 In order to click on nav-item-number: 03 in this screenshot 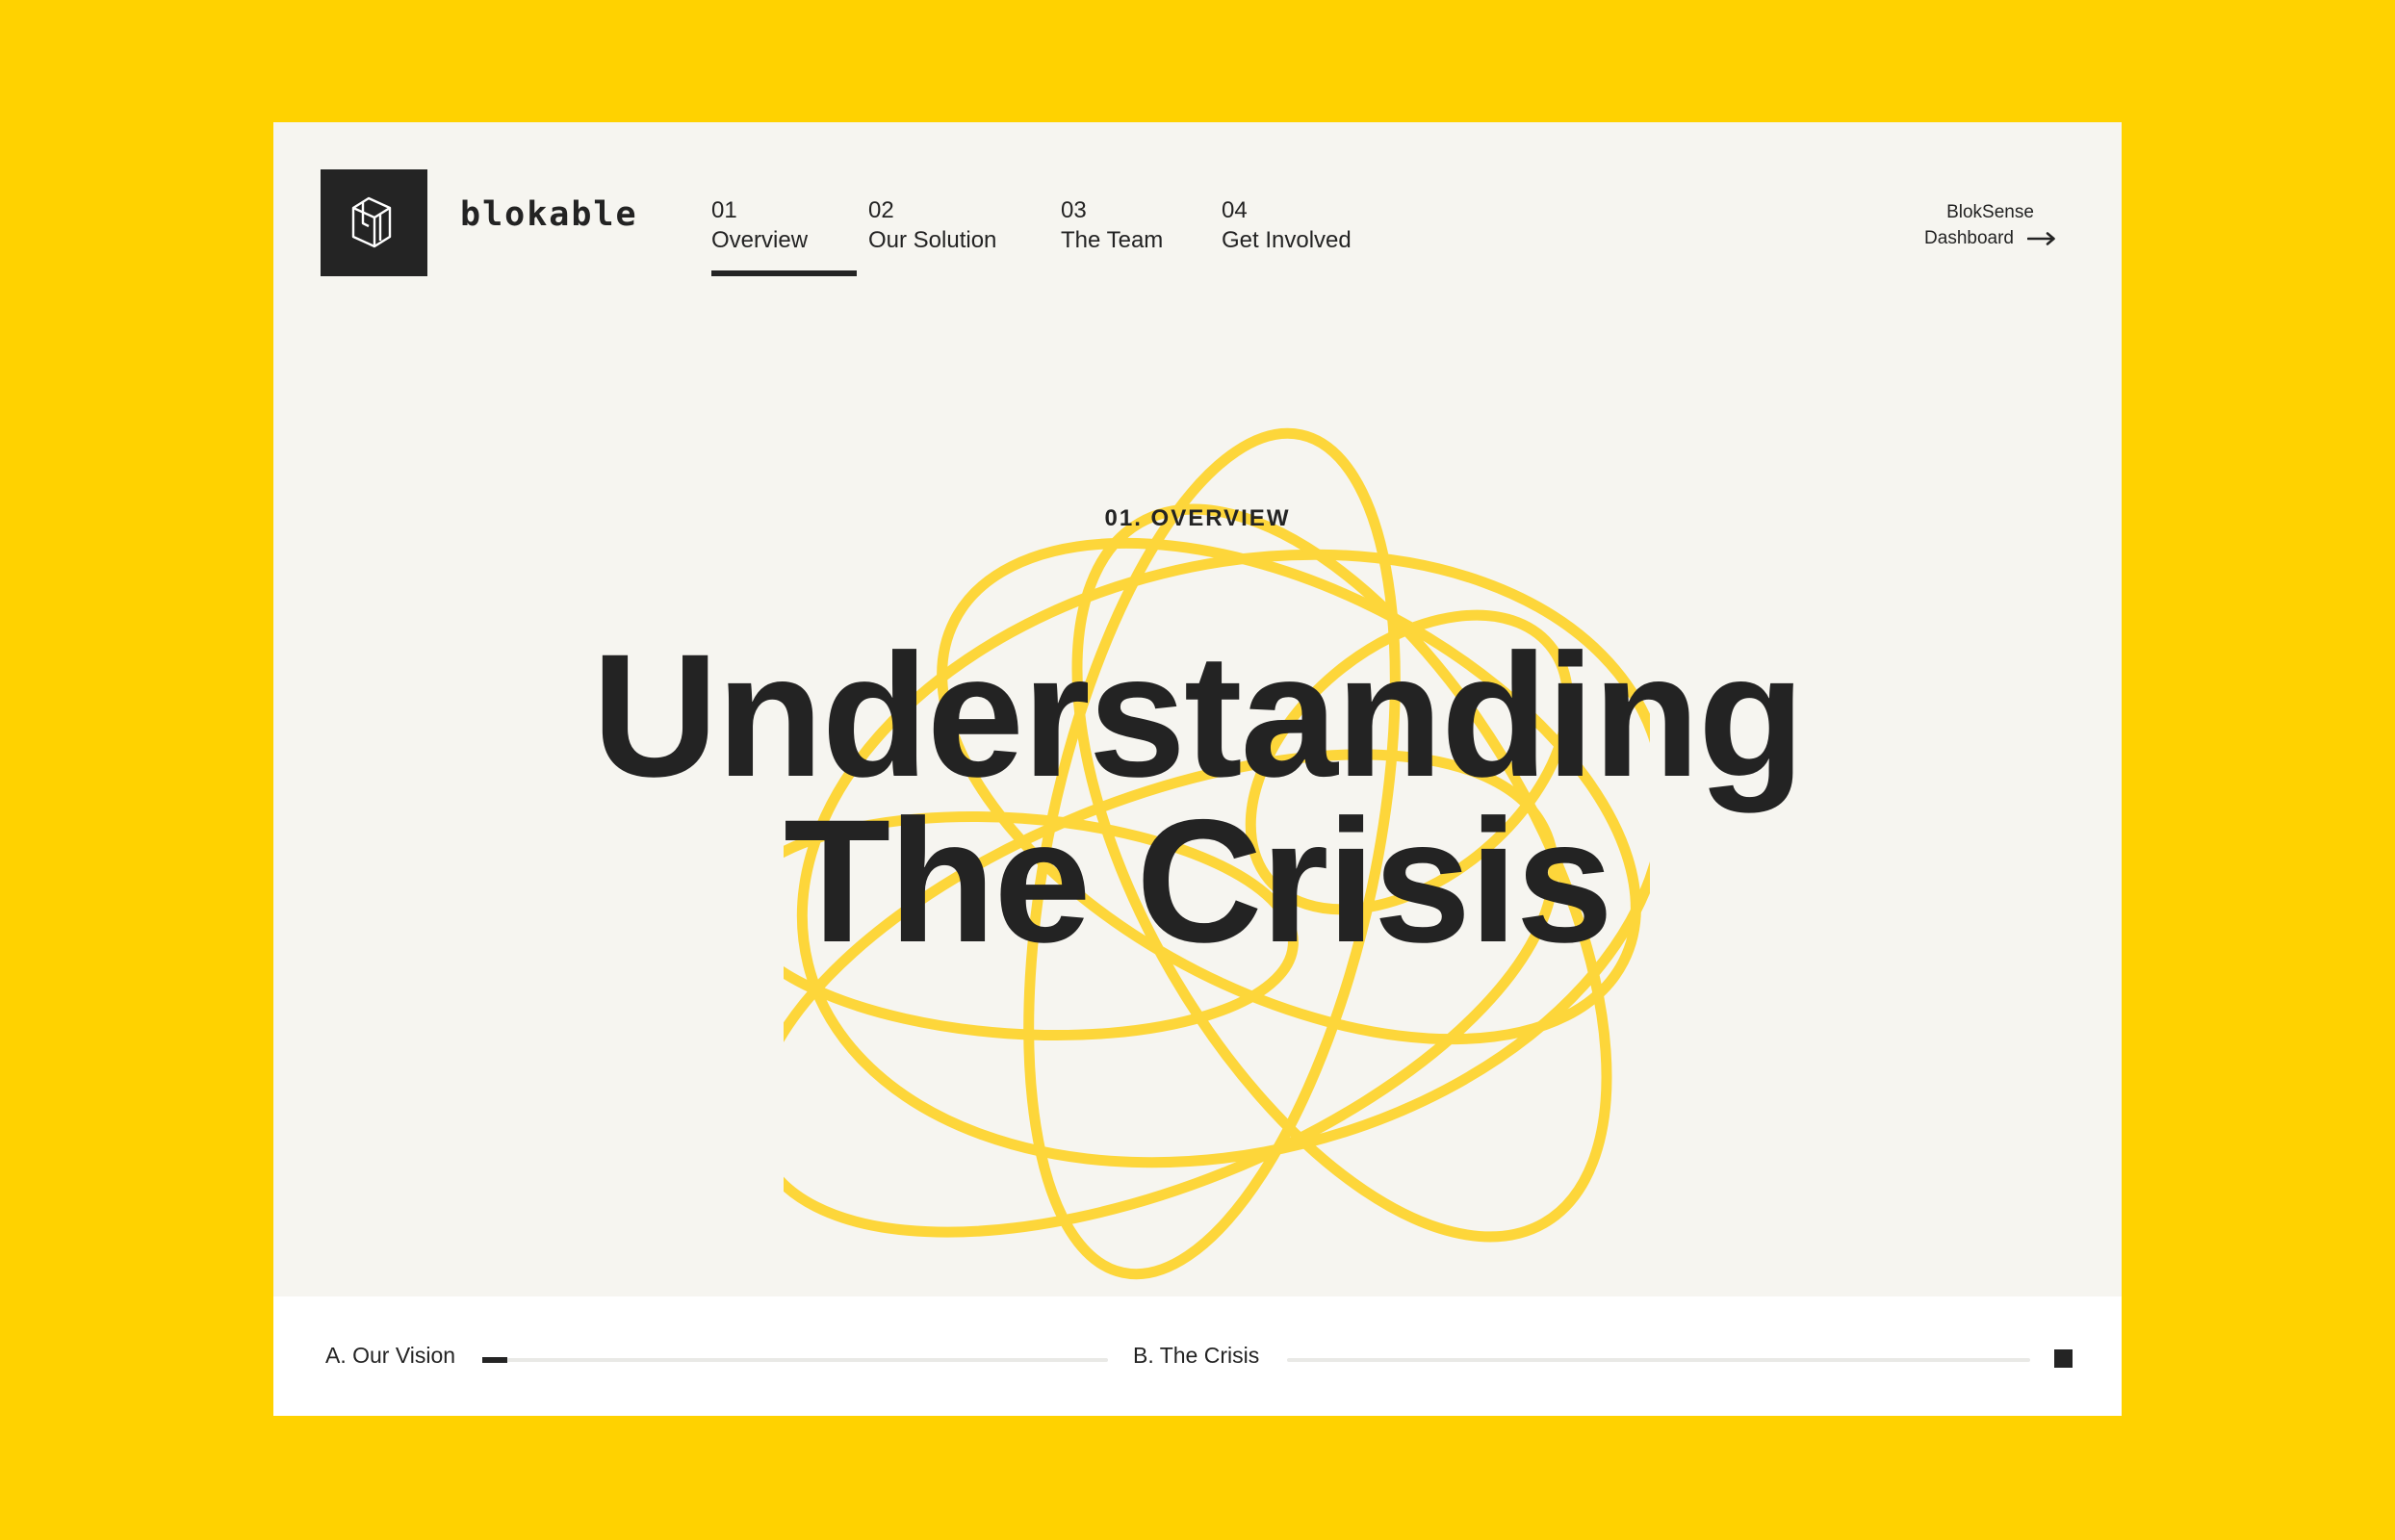, I will do `click(1074, 210)`.